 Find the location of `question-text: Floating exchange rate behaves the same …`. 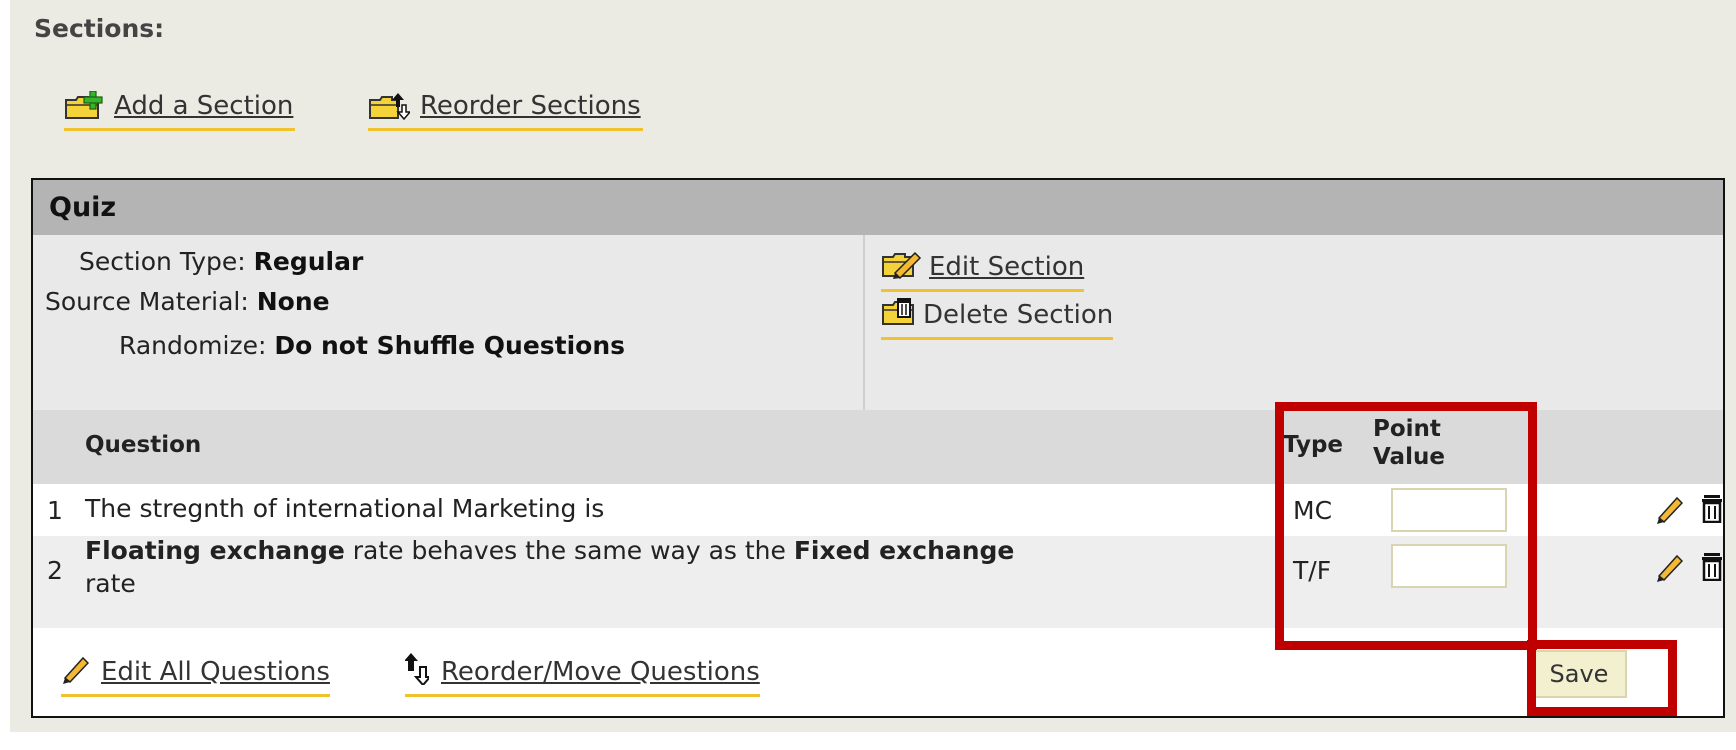

question-text: Floating exchange rate behaves the same … is located at coordinates (549, 567).